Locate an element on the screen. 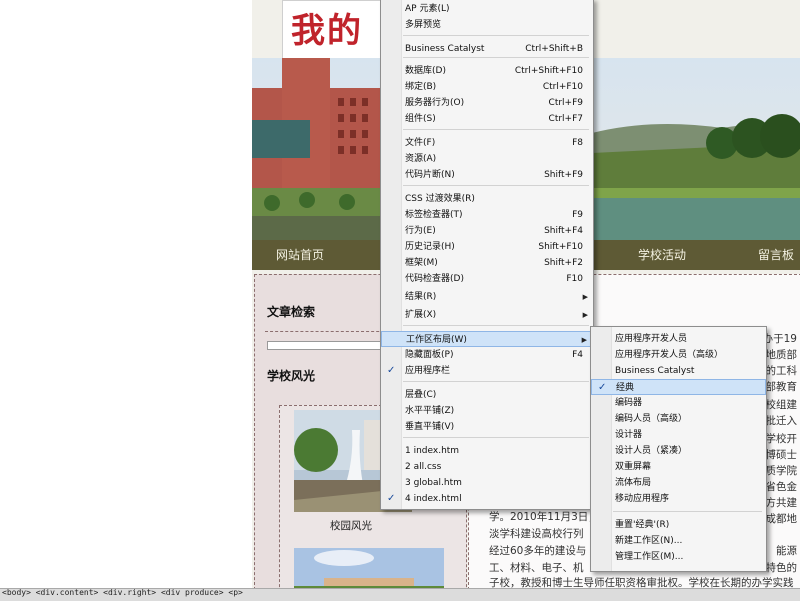 Image resolution: width=800 pixels, height=601 pixels. menu-item-multiscreen-preview: 多屏预览 is located at coordinates (487, 25).